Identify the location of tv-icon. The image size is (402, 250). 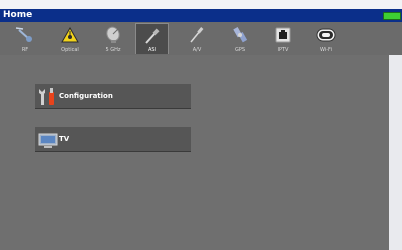
(48, 139).